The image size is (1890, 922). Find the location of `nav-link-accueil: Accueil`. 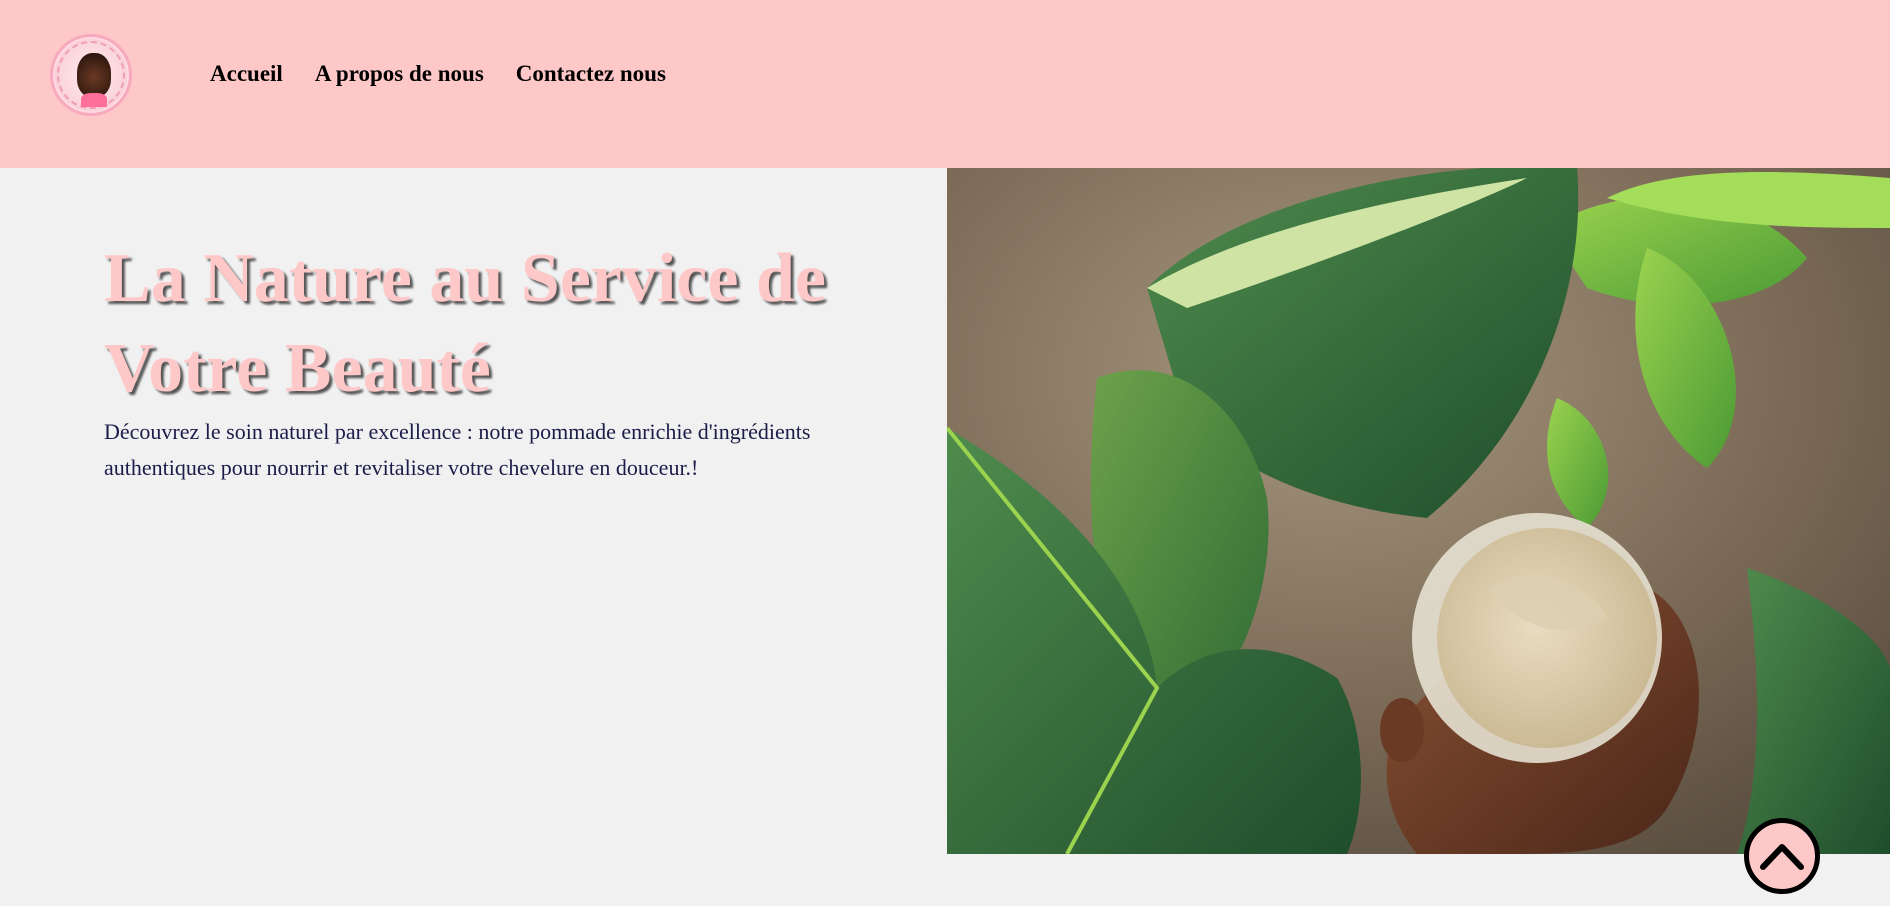

nav-link-accueil: Accueil is located at coordinates (246, 74).